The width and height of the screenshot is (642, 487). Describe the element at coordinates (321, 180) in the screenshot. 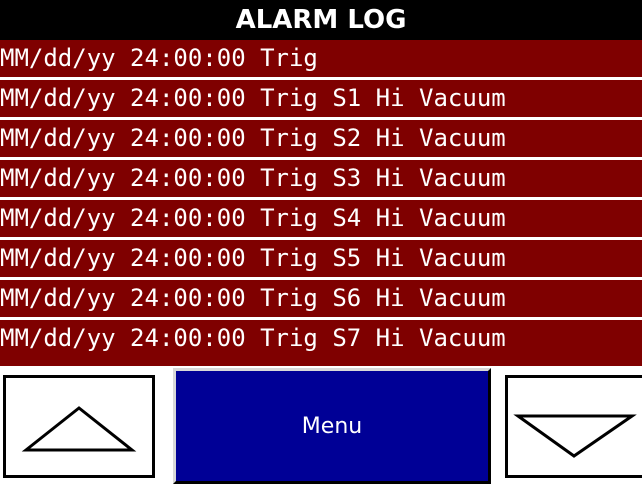

I see `log-entry: MM/dd/yy 24:00:00 Trig S3 Hi Vacuum` at that location.